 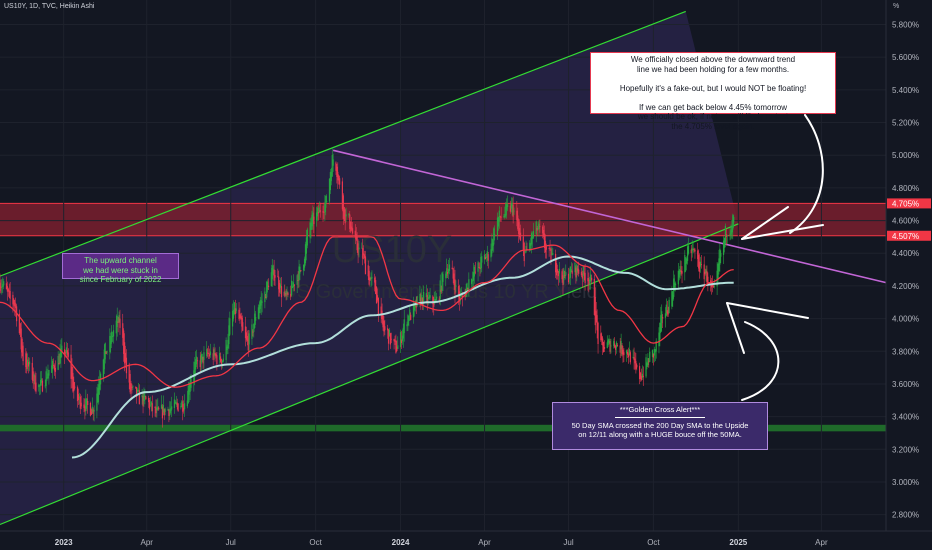 What do you see at coordinates (120, 279) in the screenshot?
I see `channel-note-line: since February of 2022` at bounding box center [120, 279].